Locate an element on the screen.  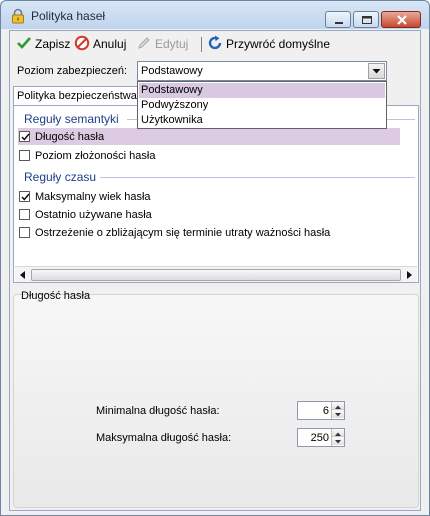
cancel-label: Anuluj is located at coordinates (110, 44).